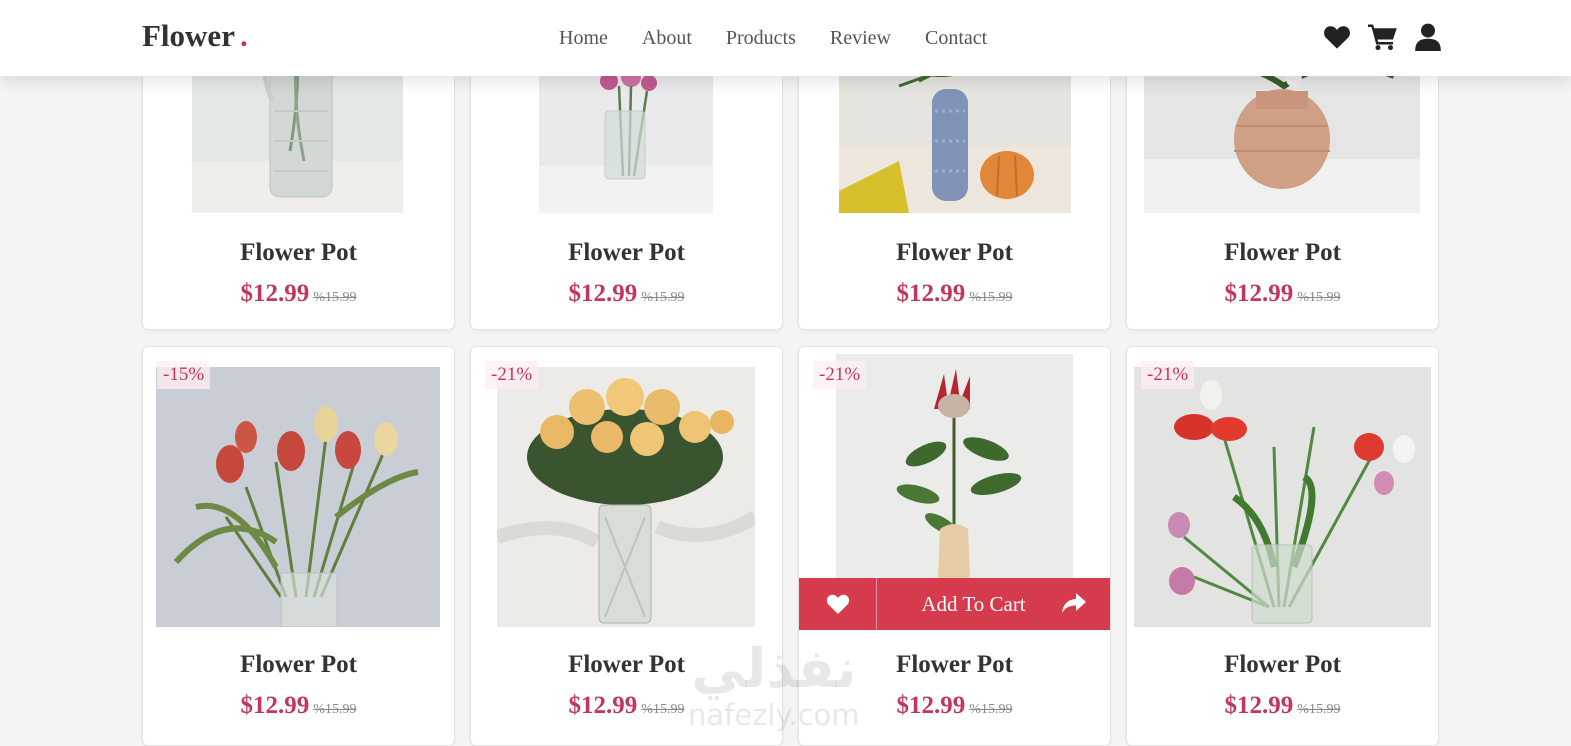 This screenshot has height=746, width=1571. Describe the element at coordinates (954, 604) in the screenshot. I see `hover-action-bar: Add To Cart` at that location.